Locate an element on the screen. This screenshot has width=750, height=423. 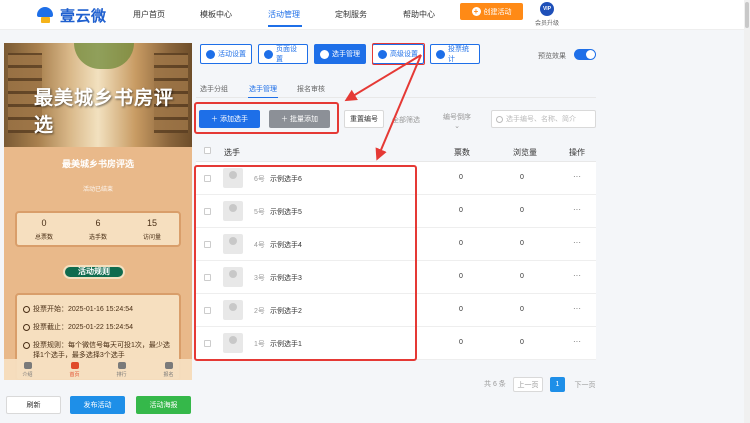
player-number: 1号 is located at coordinates (259, 344).